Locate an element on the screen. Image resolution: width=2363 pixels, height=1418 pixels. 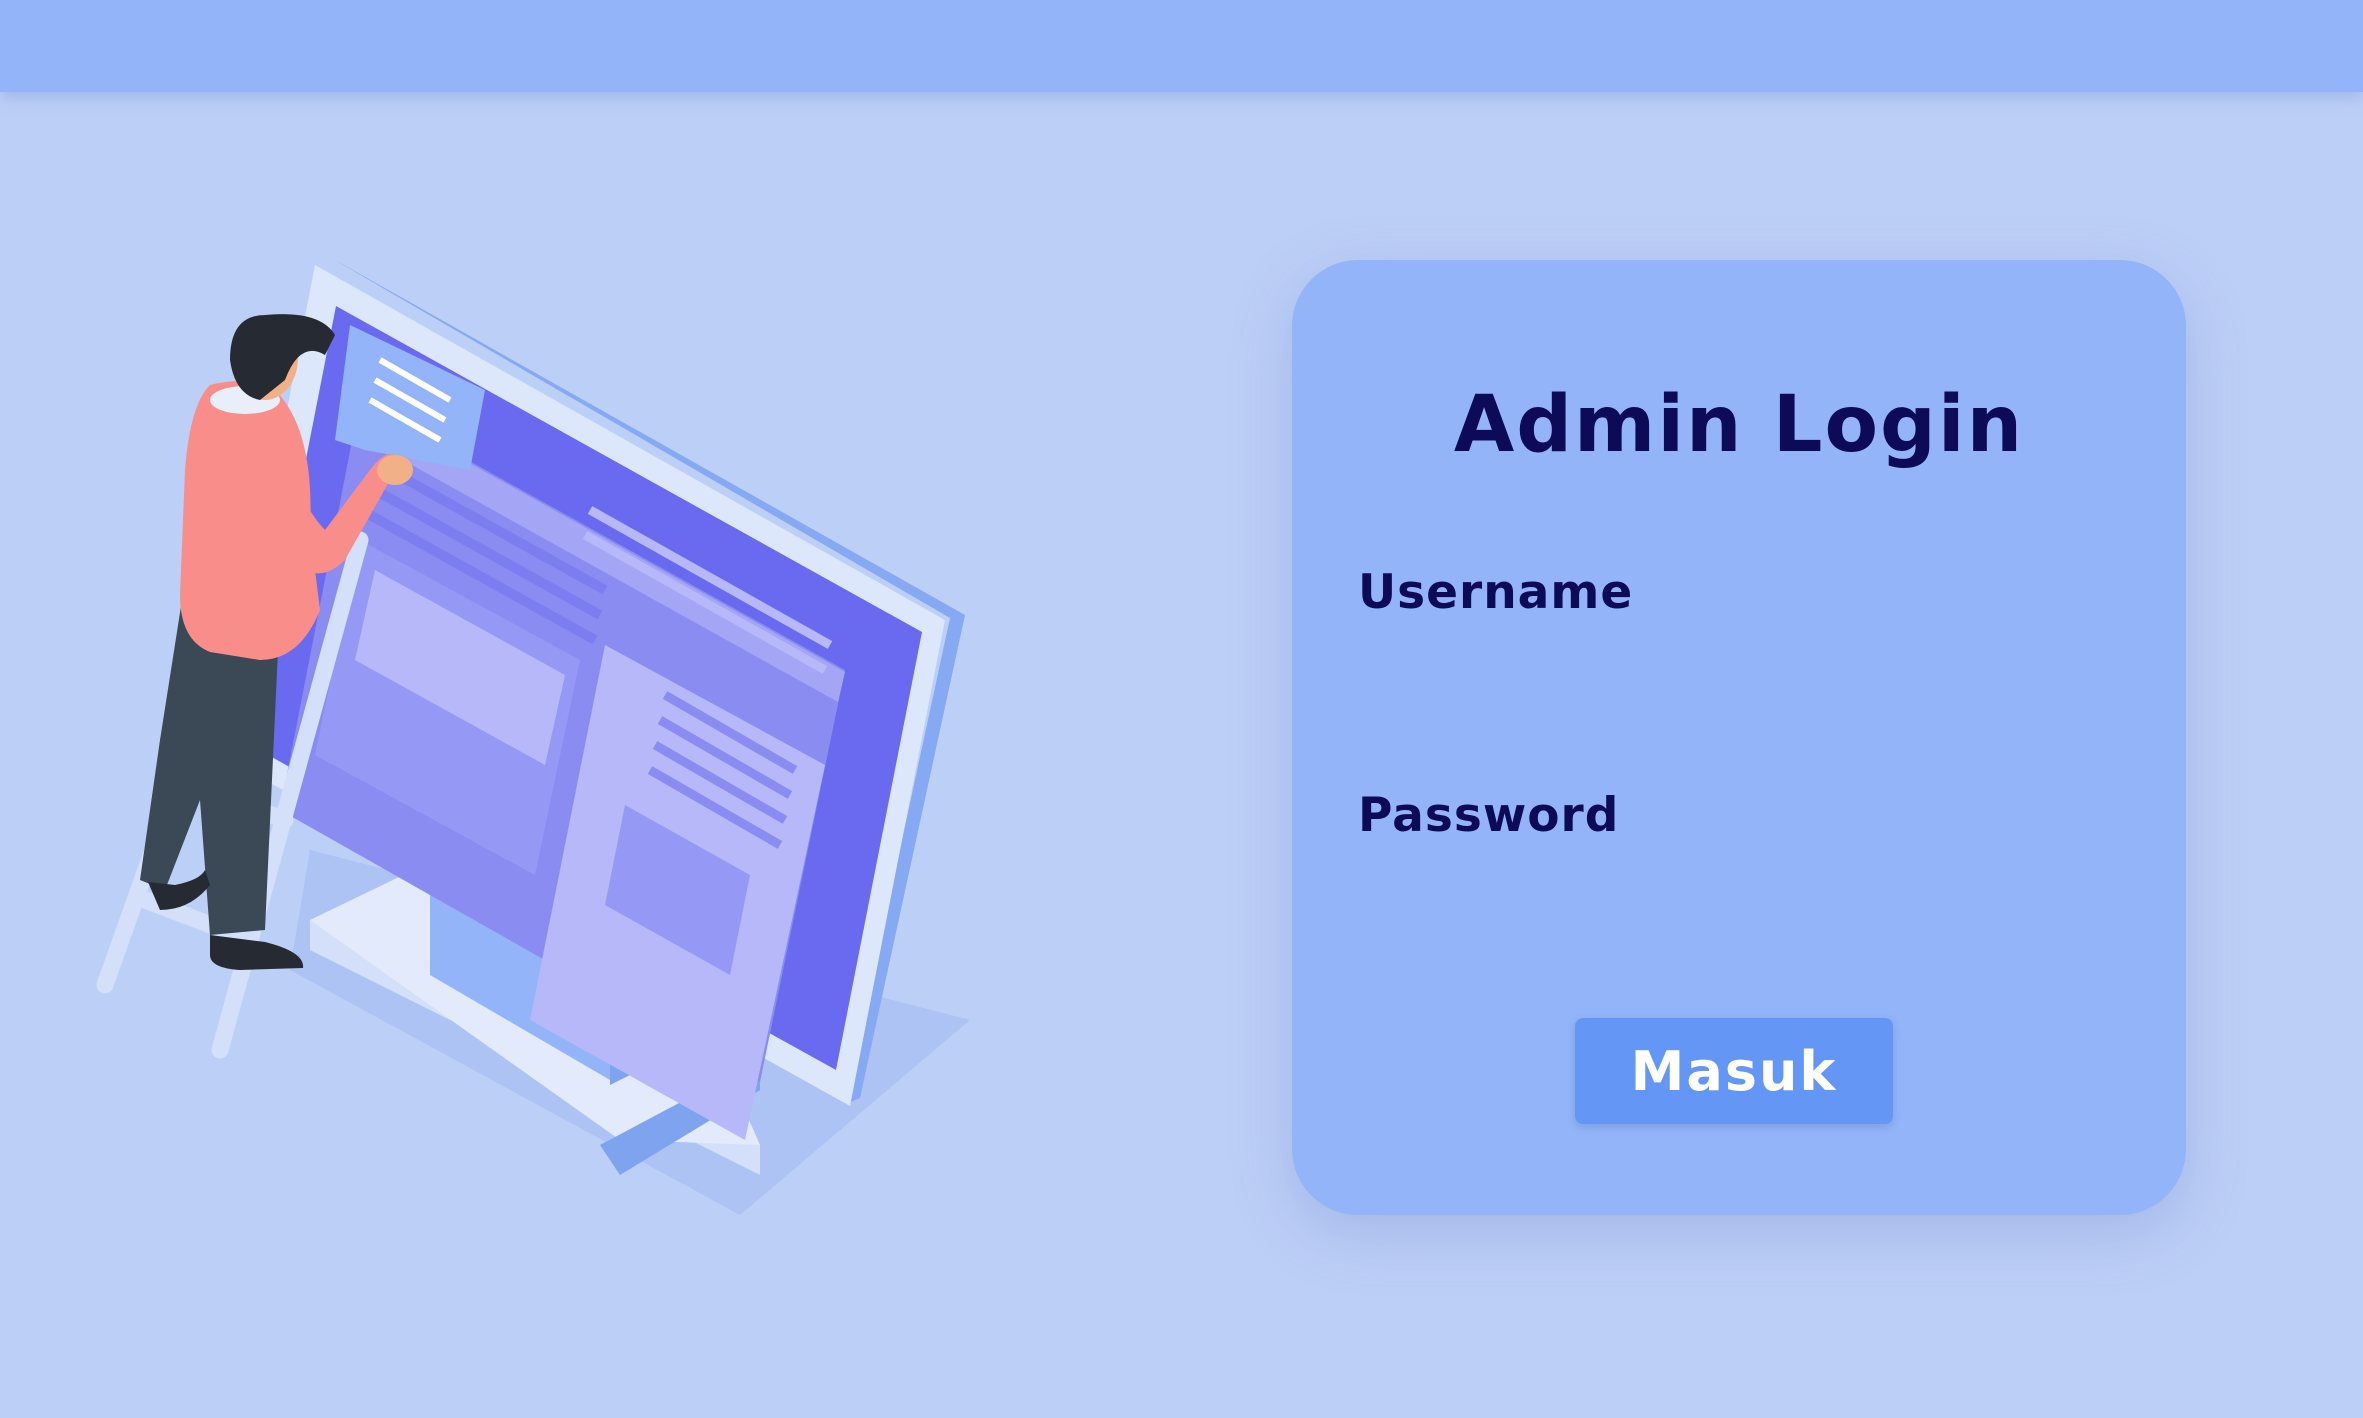
password-label: Password is located at coordinates (1489, 815).